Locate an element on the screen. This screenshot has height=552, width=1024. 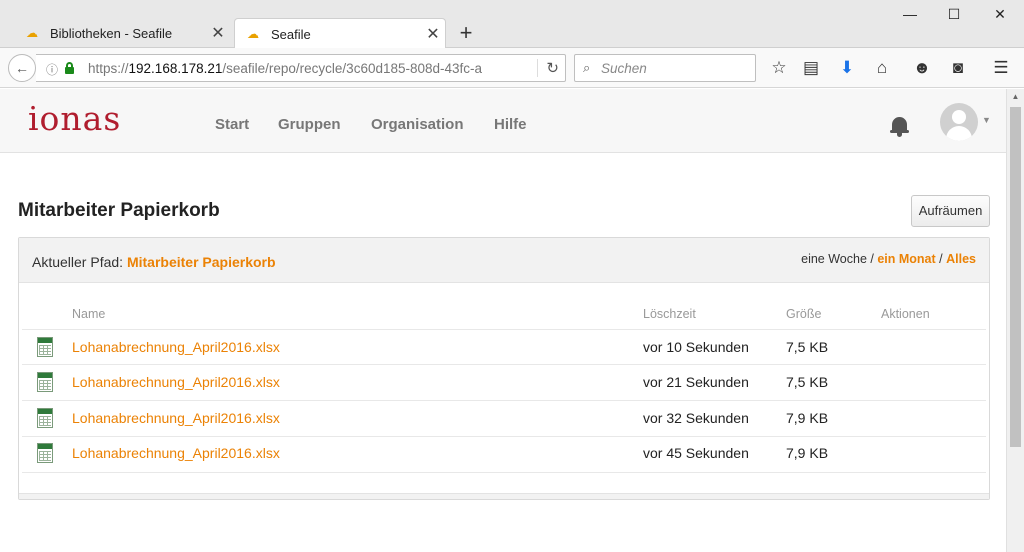
page-title: Mitarbeiter Papierkorb is located at coordinates (119, 210).